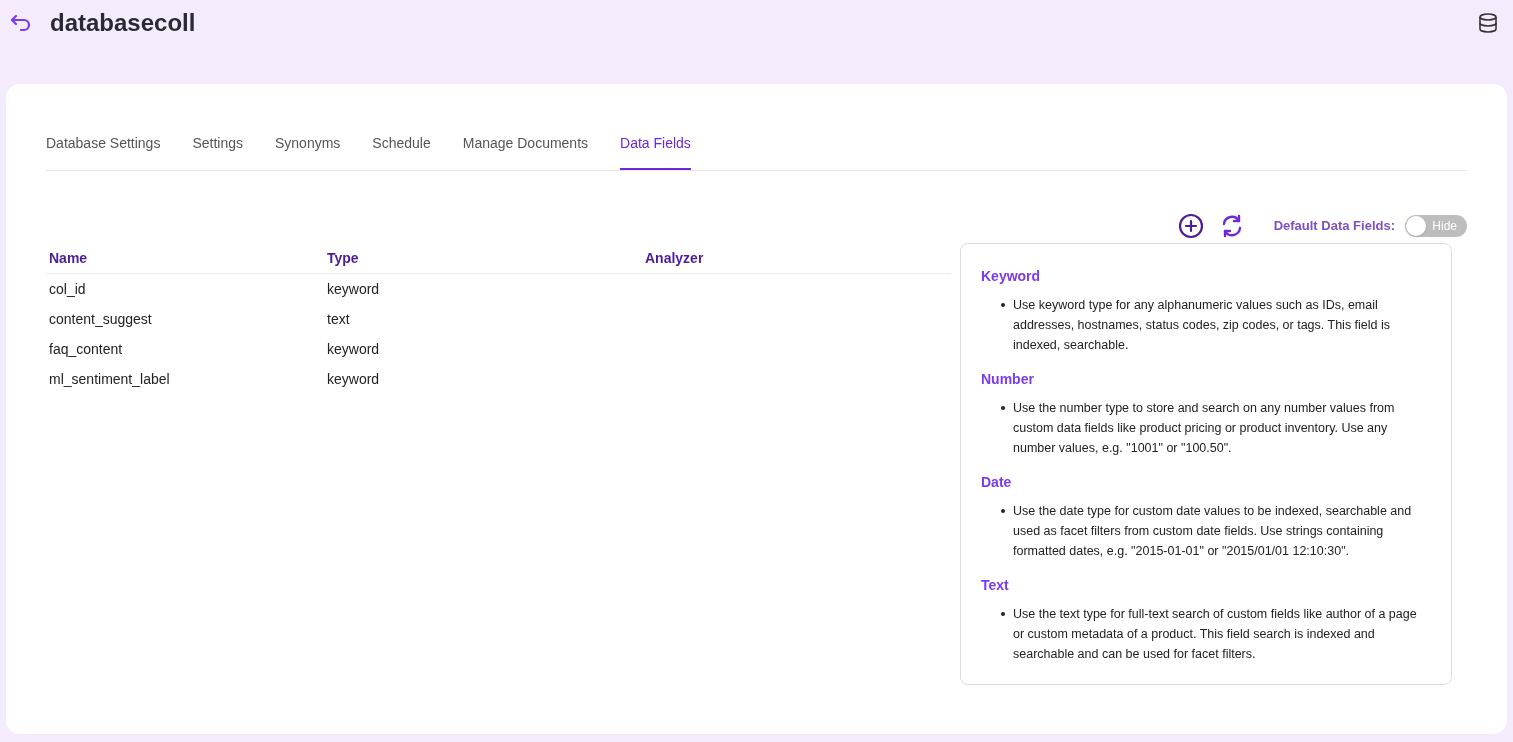 This screenshot has height=742, width=1513. What do you see at coordinates (401, 151) in the screenshot?
I see `tab: Schedule` at bounding box center [401, 151].